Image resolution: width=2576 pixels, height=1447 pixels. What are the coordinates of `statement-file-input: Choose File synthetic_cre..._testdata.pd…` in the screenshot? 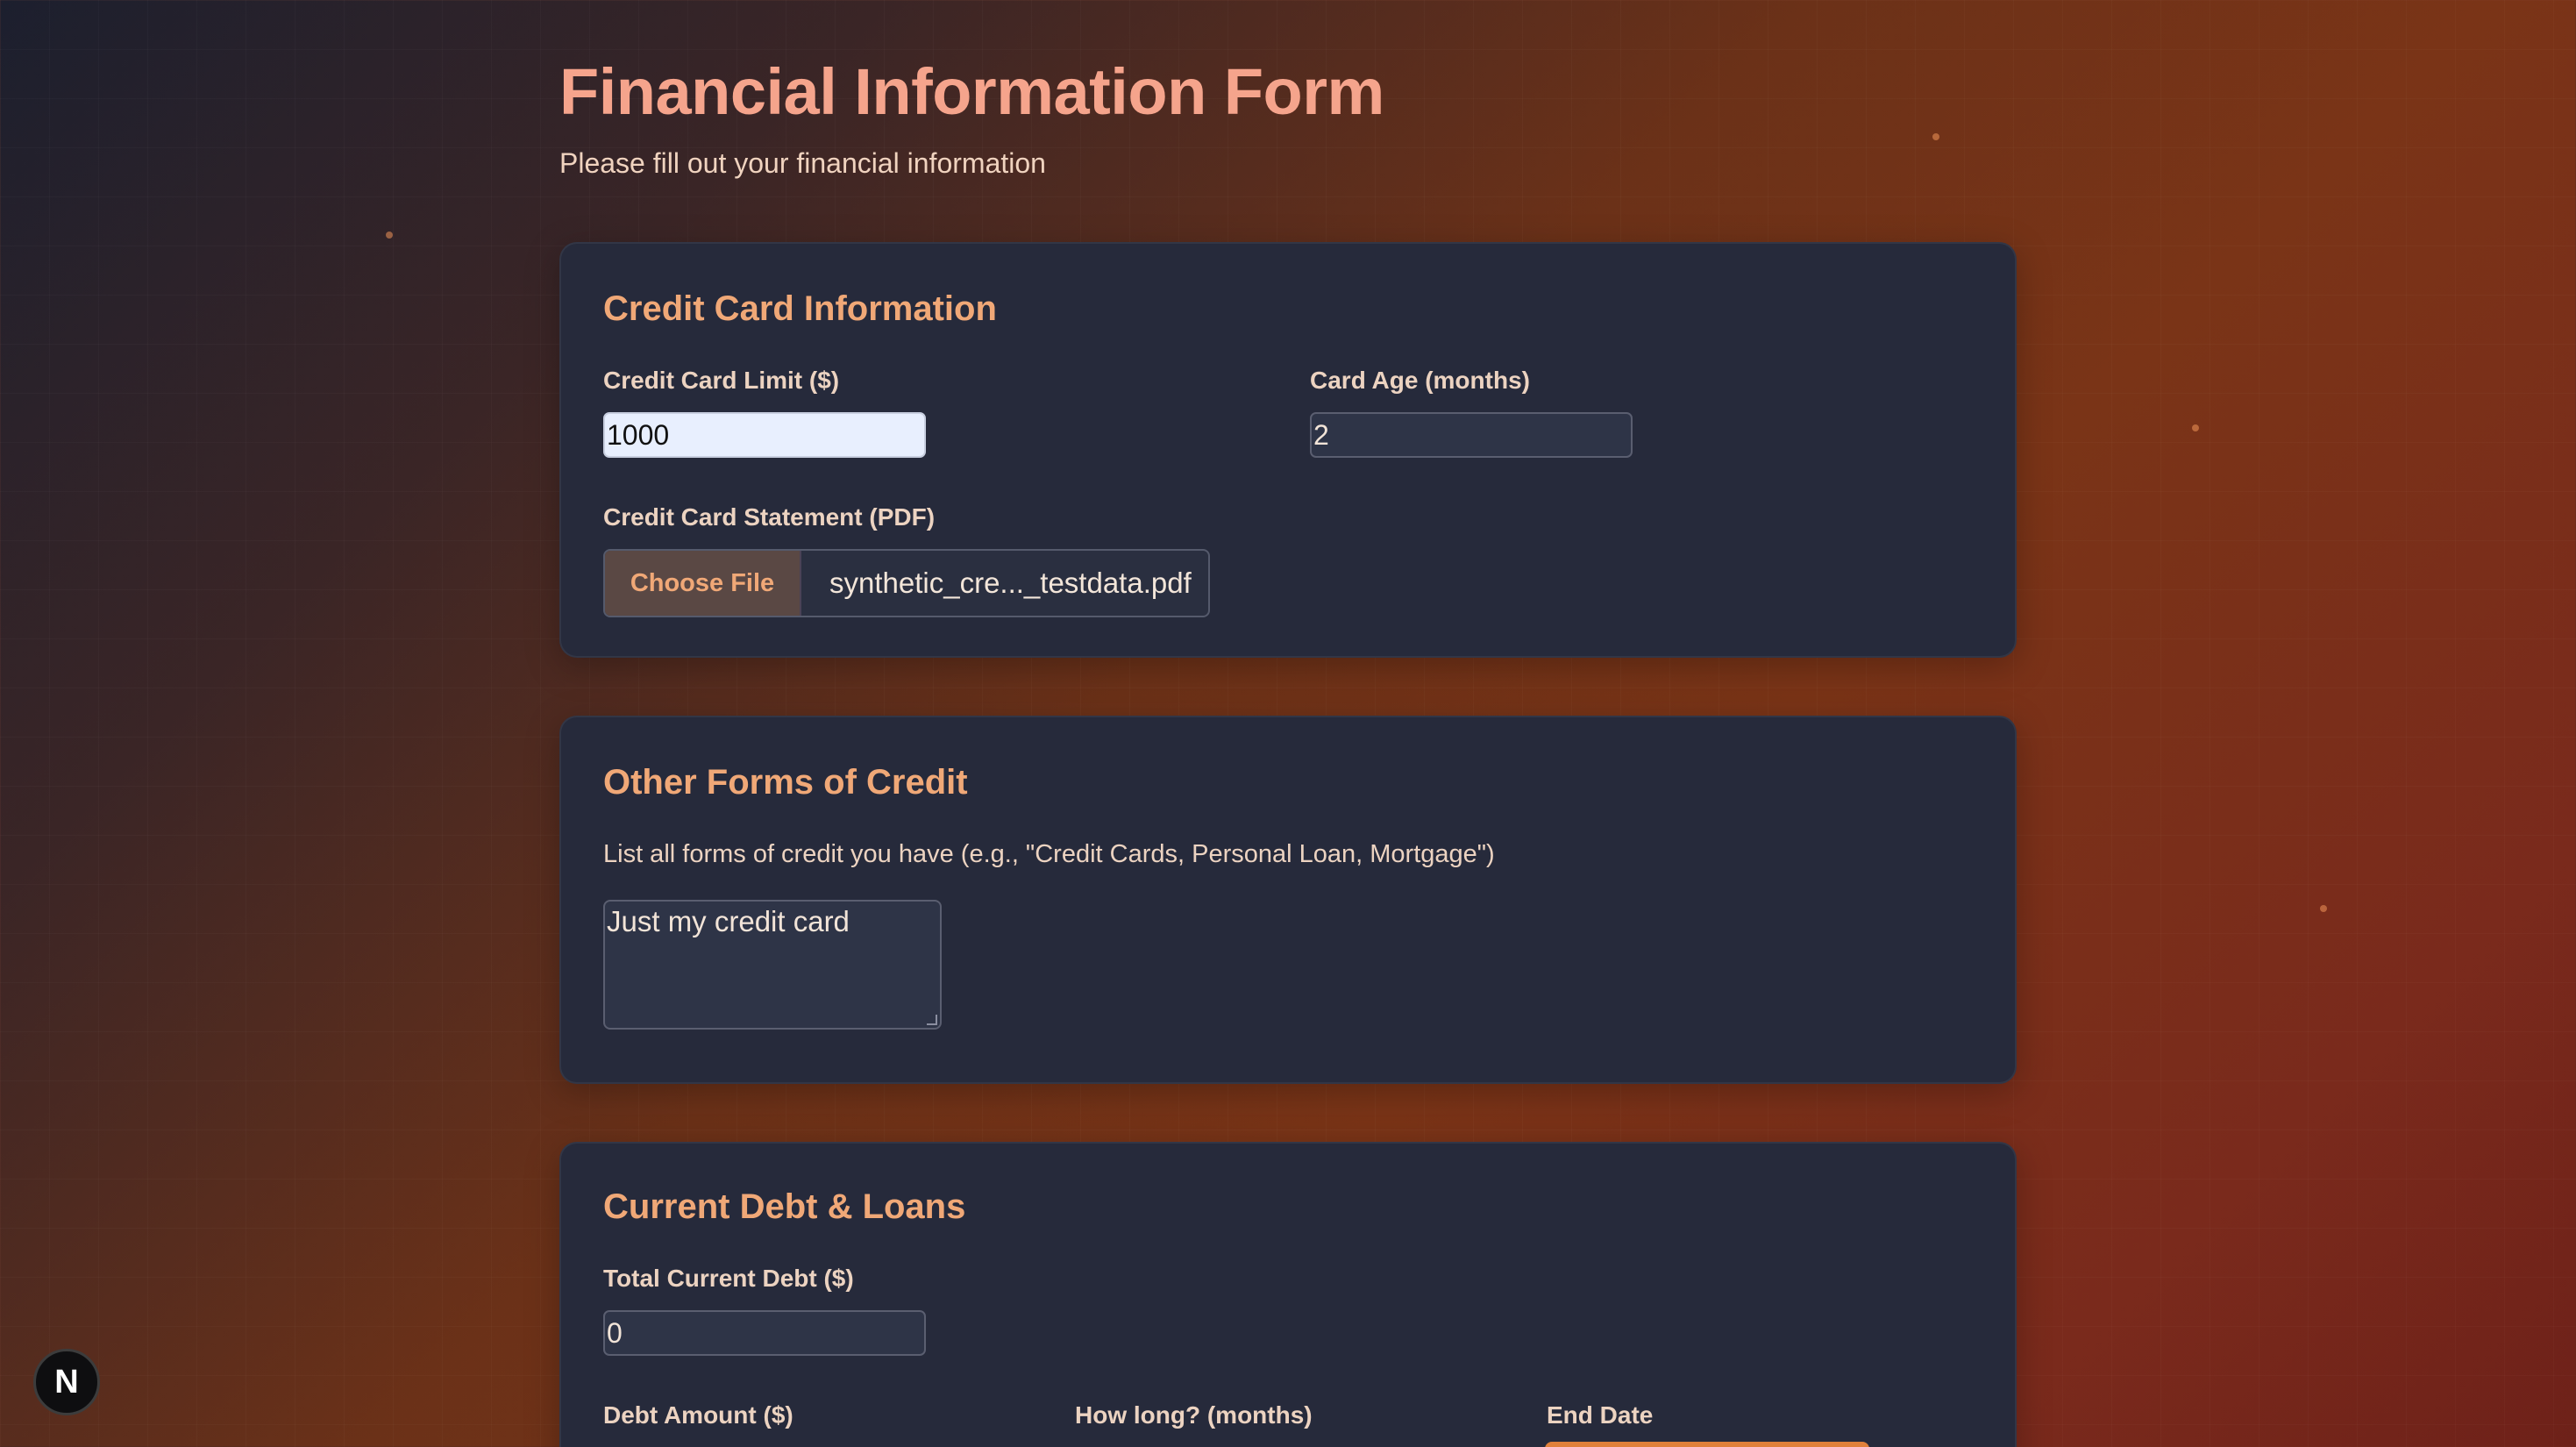 It's located at (906, 583).